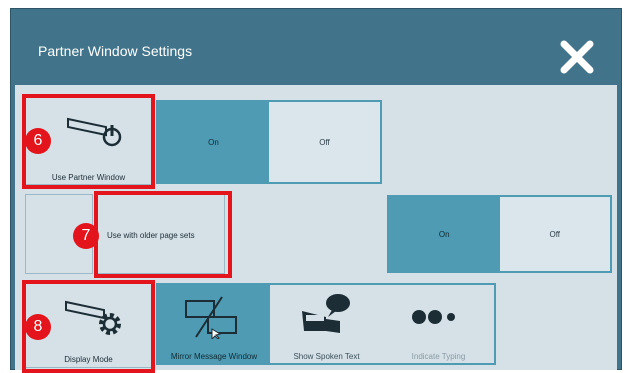 The height and width of the screenshot is (373, 632). Describe the element at coordinates (554, 234) in the screenshot. I see `older-page-sets-off: Off` at that location.